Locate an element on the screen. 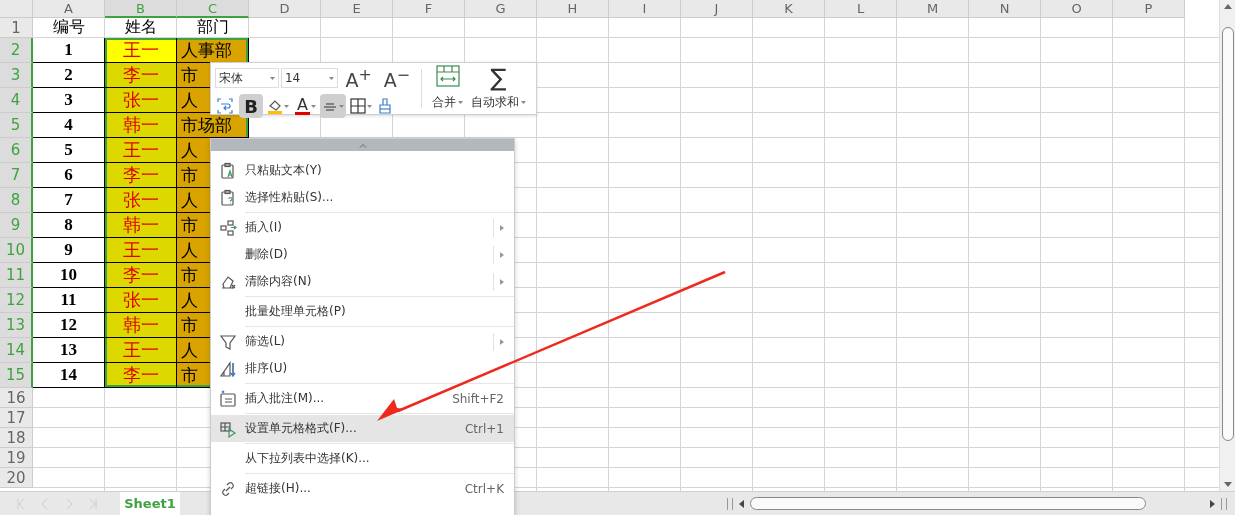 Image resolution: width=1235 pixels, height=515 pixels. table-cell: 人事部 is located at coordinates (213, 50).